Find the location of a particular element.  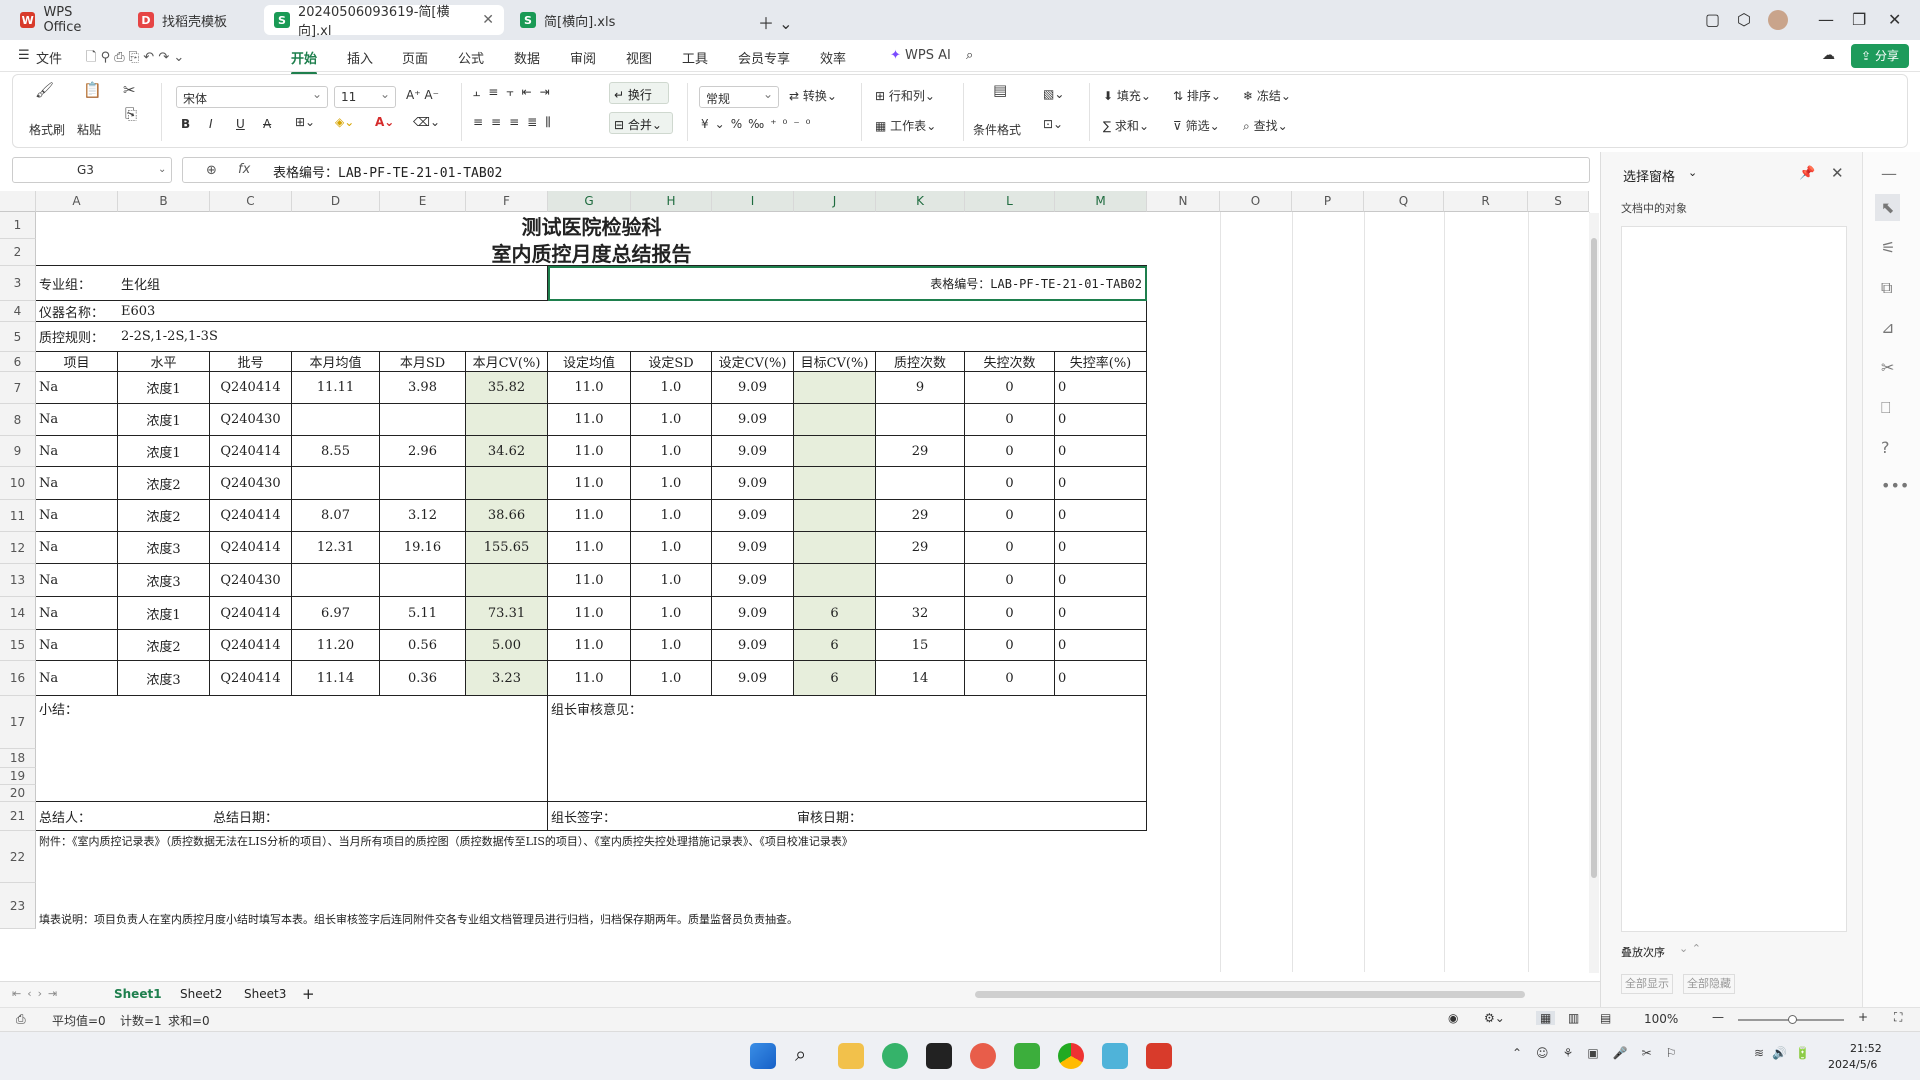

table-header: 本月均值 is located at coordinates (336, 362).